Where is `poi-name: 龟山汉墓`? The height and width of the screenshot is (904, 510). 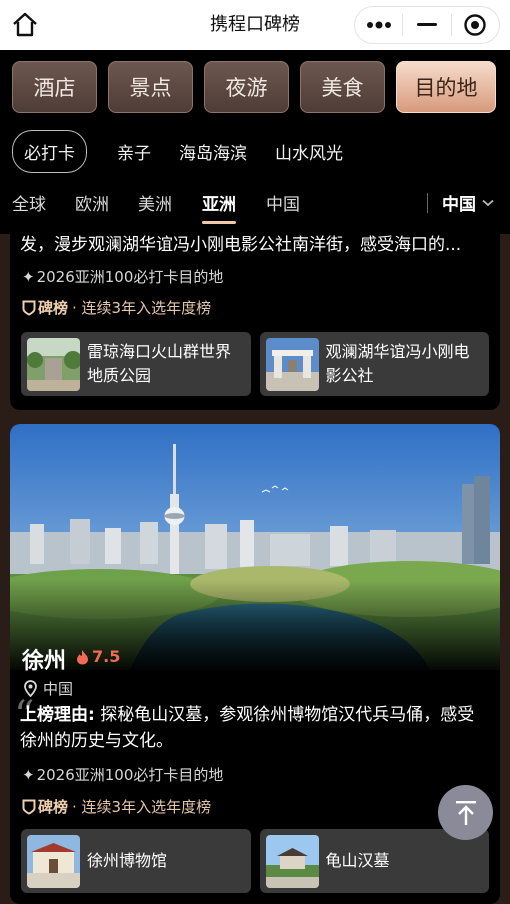 poi-name: 龟山汉墓 is located at coordinates (357, 860).